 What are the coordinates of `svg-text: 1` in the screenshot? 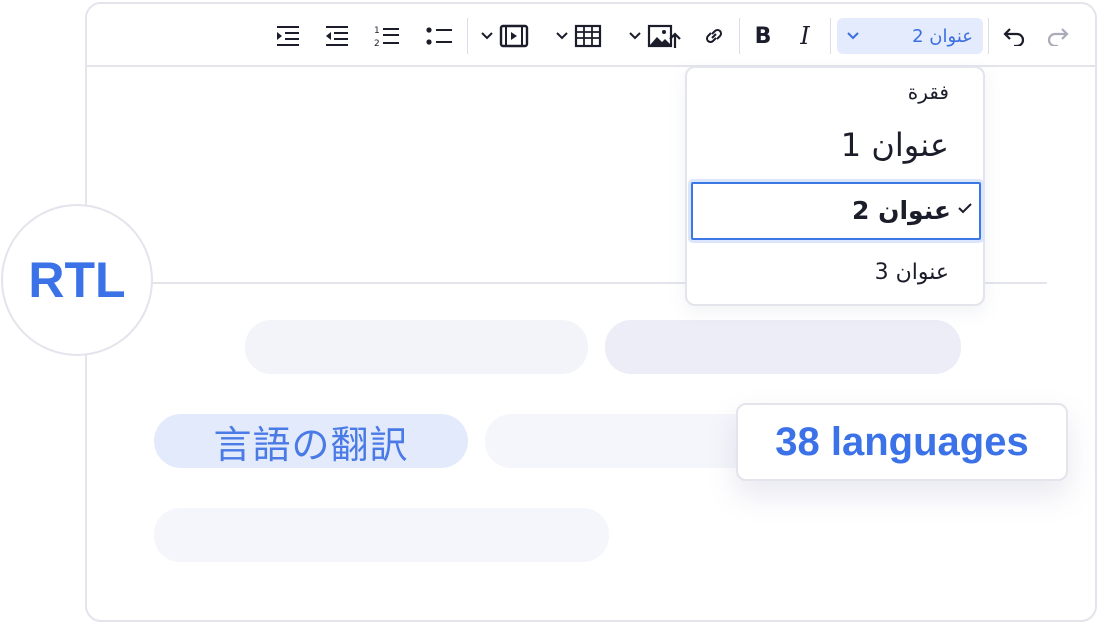 It's located at (377, 31).